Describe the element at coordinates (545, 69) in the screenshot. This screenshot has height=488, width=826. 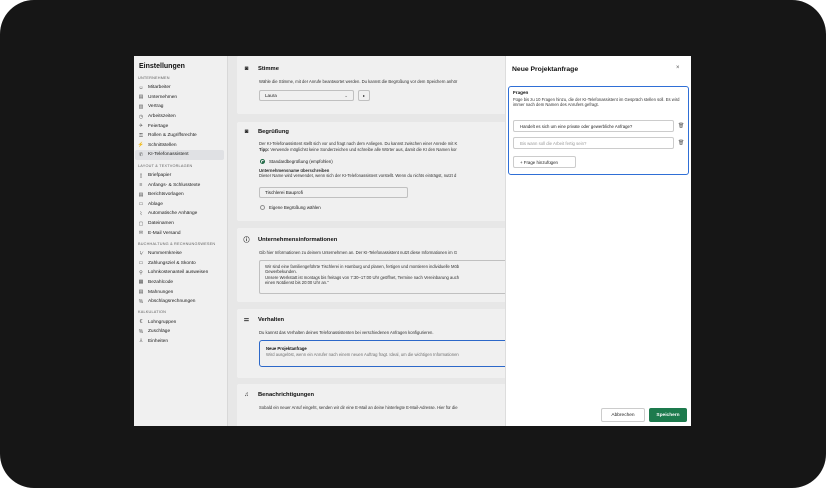
I see `panel-title: Neue Projektanfrage` at that location.